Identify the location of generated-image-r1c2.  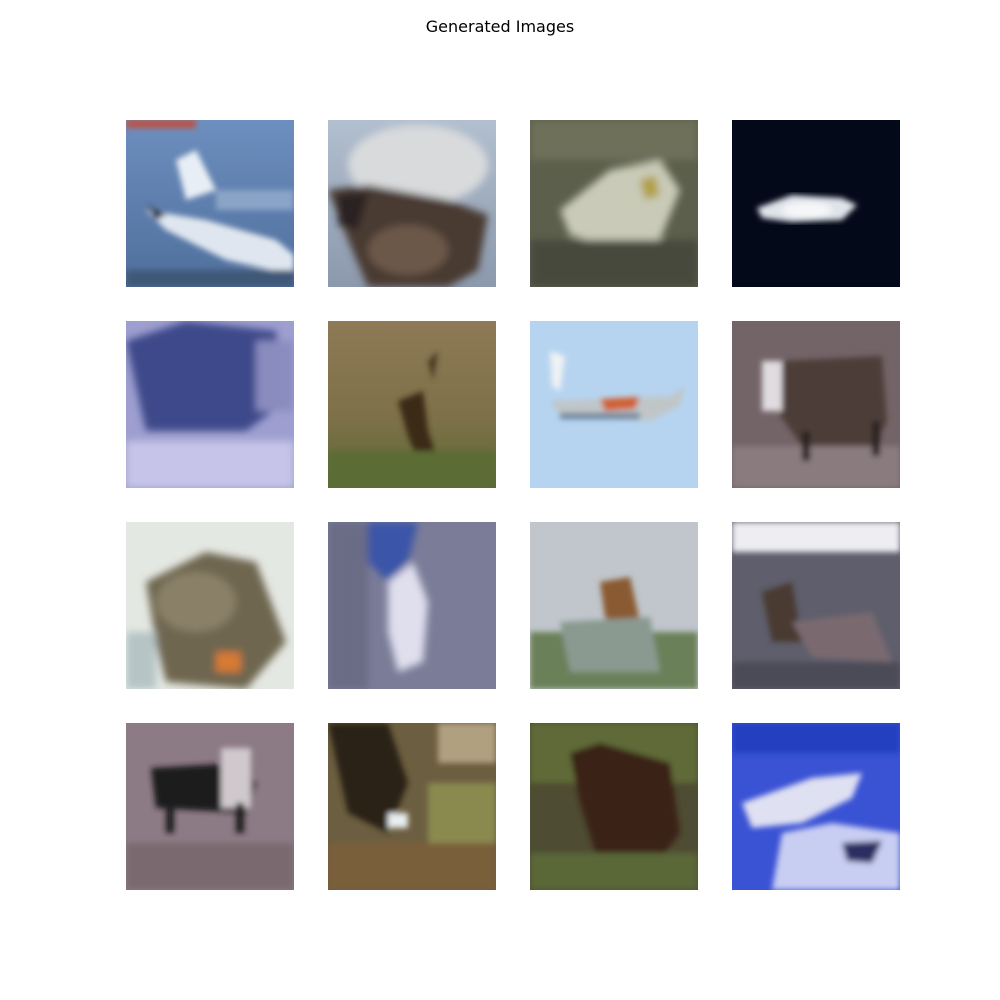
(412, 203).